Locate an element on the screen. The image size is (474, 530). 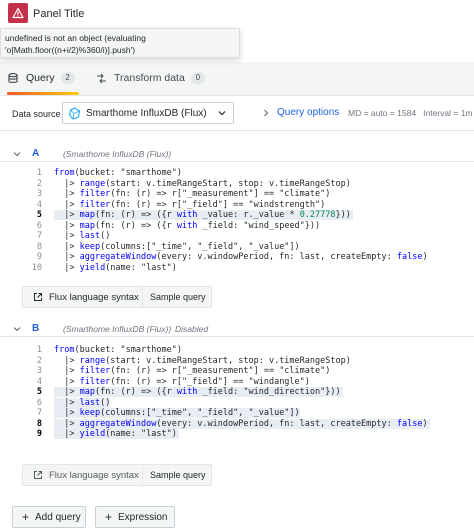
code-line: 10 |> yield(name: "last") is located at coordinates (246, 268).